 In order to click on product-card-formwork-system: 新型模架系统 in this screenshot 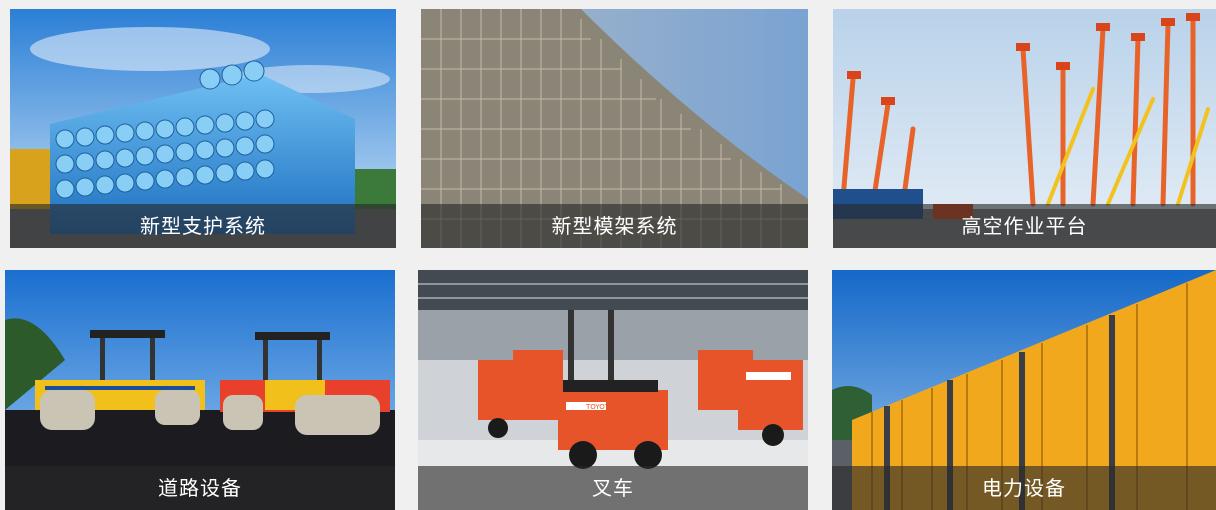, I will do `click(614, 128)`.